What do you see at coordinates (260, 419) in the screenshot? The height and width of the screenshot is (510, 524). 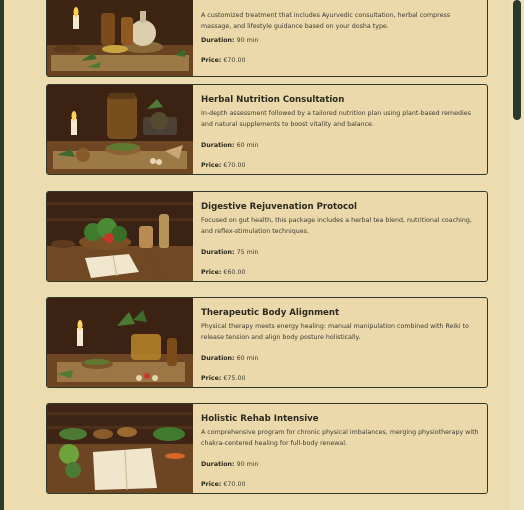 I see `service-title: Holistic Rehab Intensive` at bounding box center [260, 419].